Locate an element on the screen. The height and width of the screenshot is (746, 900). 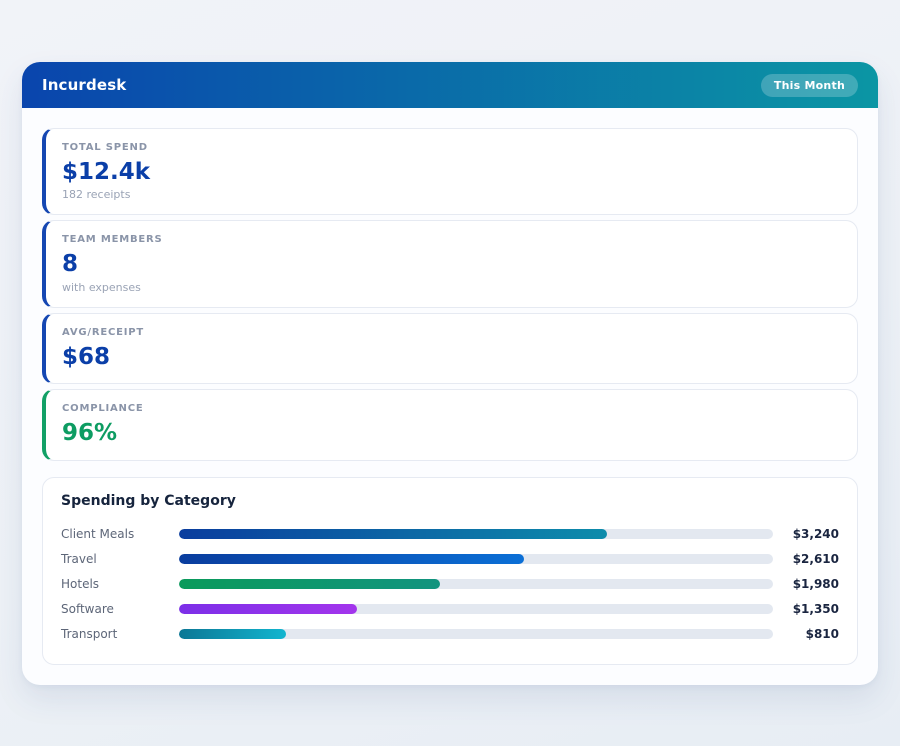
stat-value: 96% is located at coordinates (90, 433).